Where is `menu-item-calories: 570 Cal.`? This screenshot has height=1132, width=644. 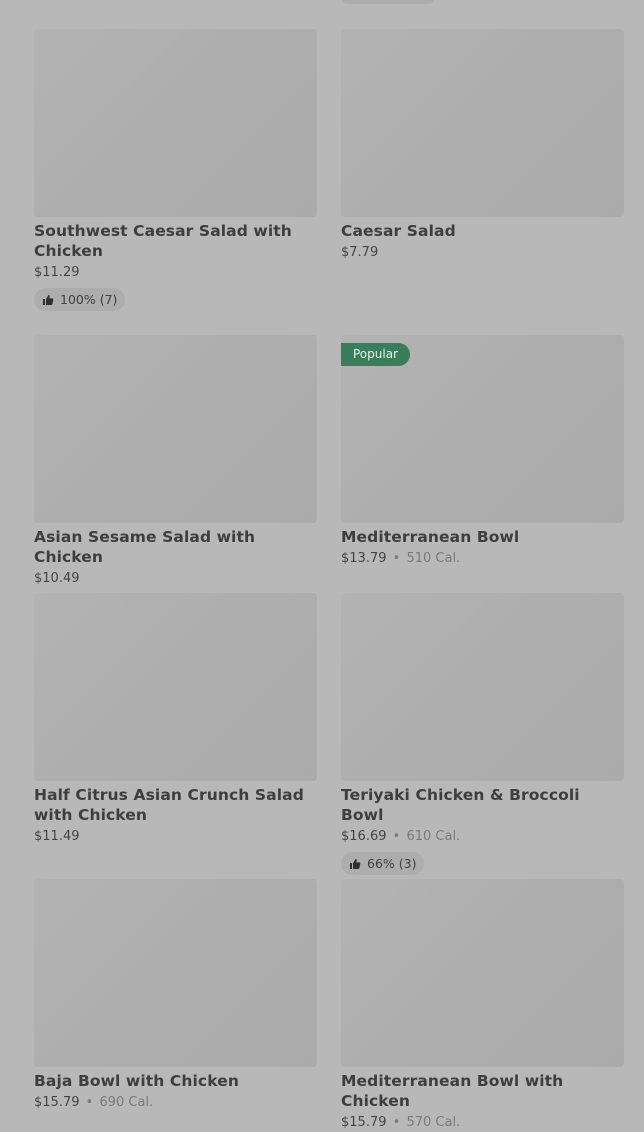
menu-item-calories: 570 Cal. is located at coordinates (433, 1122).